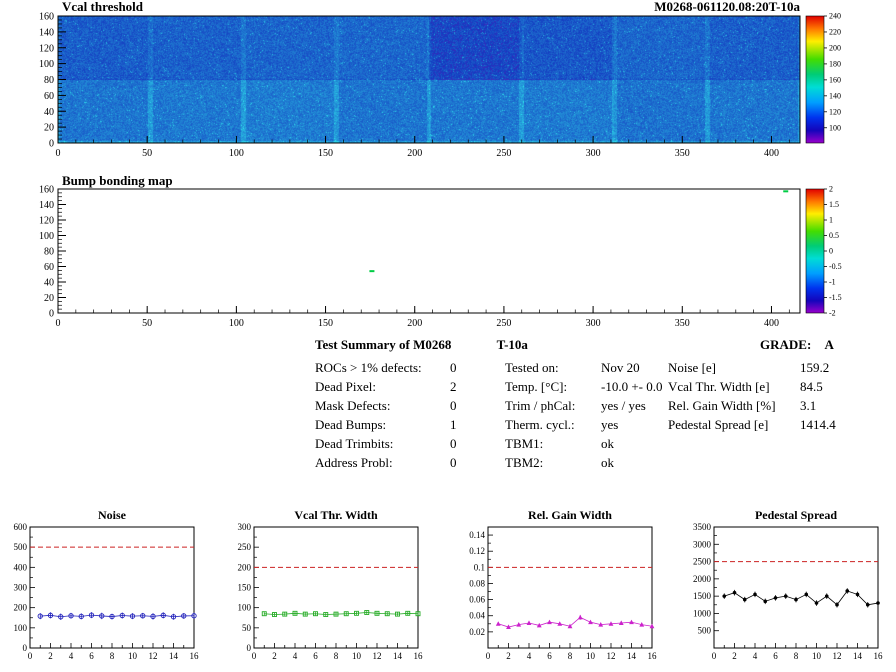 Image resolution: width=896 pixels, height=672 pixels. I want to click on vcal_thr_width-frame, so click(336, 587).